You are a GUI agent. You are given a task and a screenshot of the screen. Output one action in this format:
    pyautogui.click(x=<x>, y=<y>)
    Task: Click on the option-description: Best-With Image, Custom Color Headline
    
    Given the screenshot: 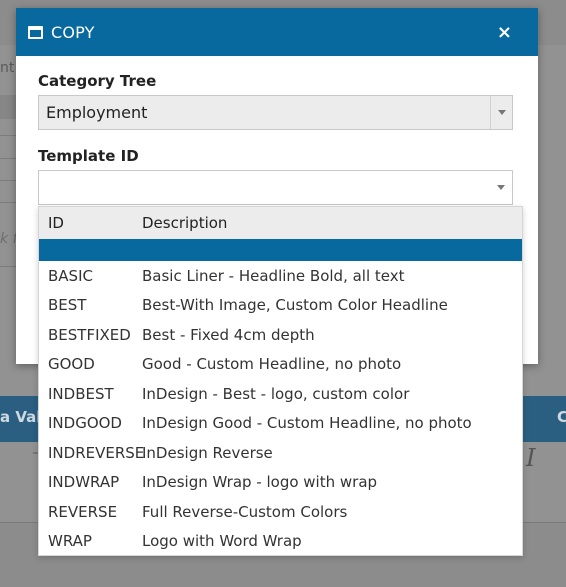 What is the action you would take?
    pyautogui.click(x=295, y=305)
    